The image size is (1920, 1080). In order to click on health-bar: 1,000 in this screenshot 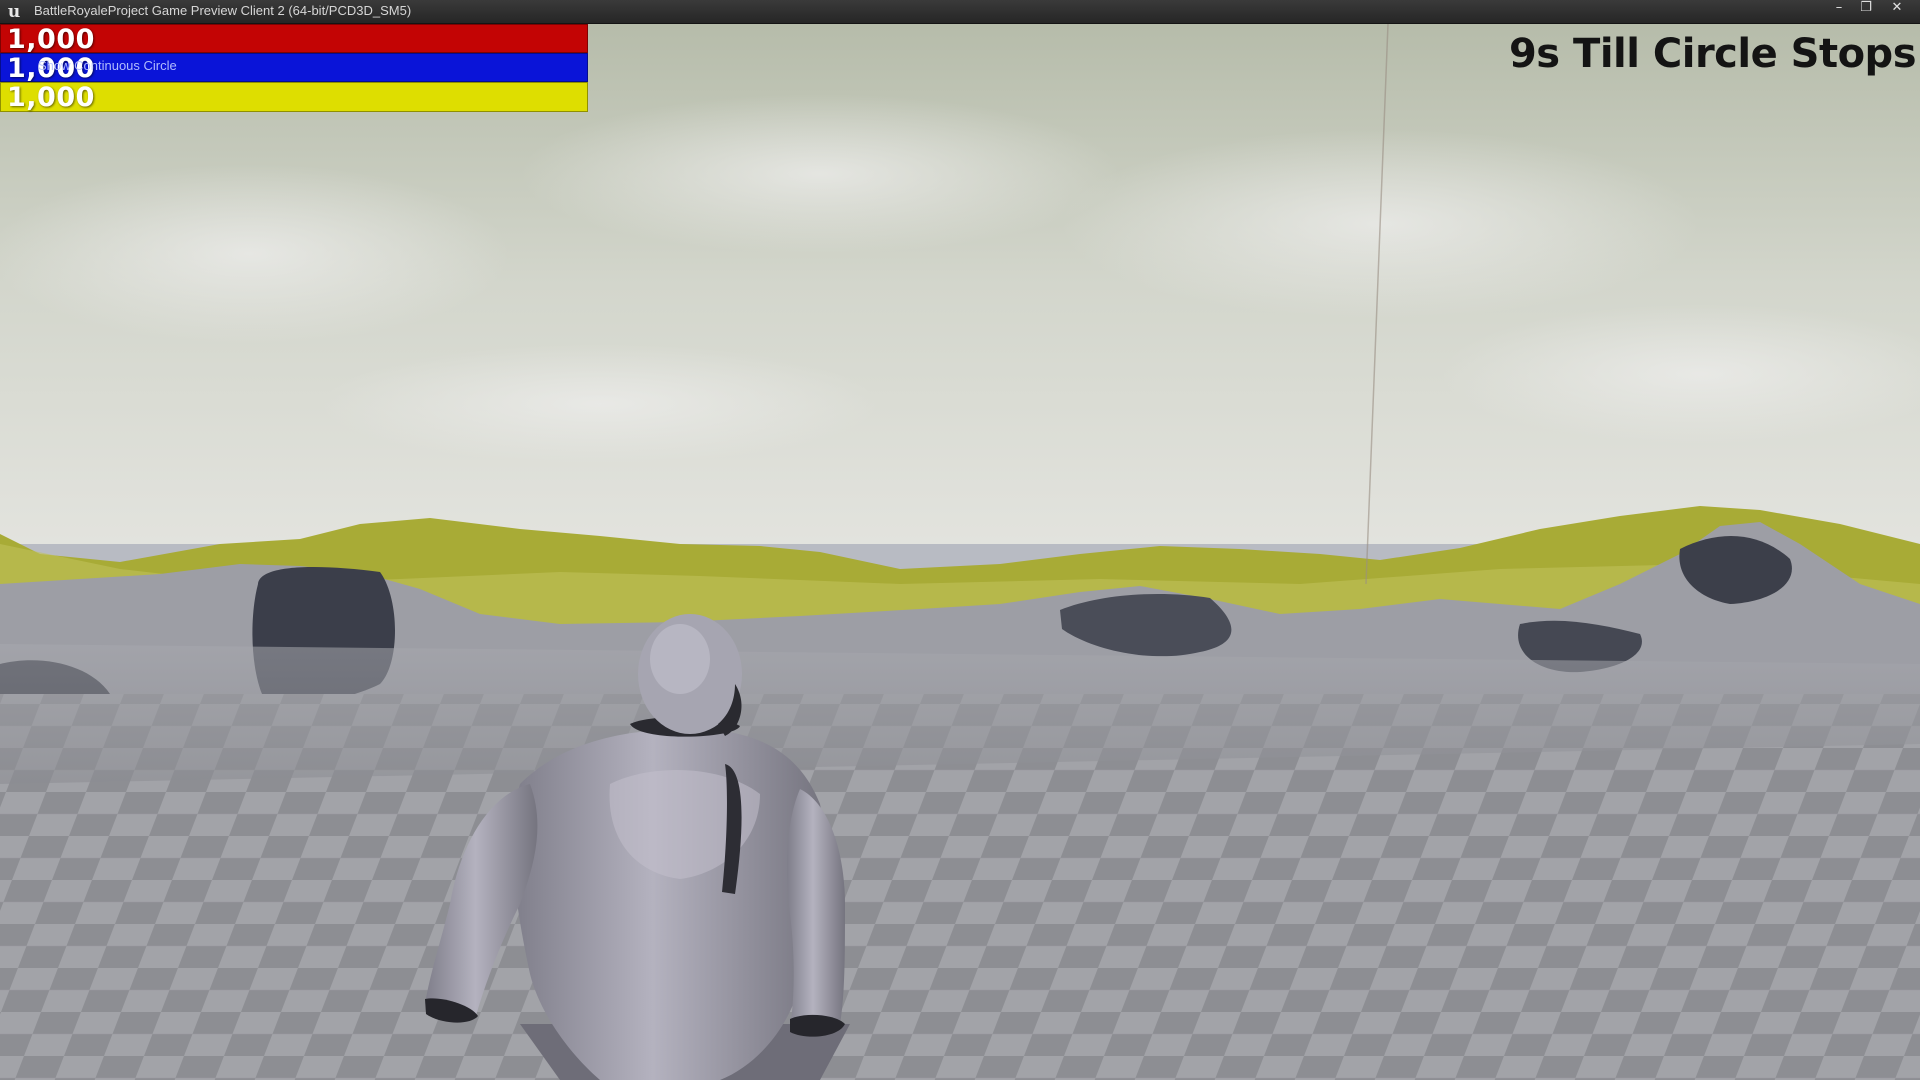, I will do `click(294, 39)`.